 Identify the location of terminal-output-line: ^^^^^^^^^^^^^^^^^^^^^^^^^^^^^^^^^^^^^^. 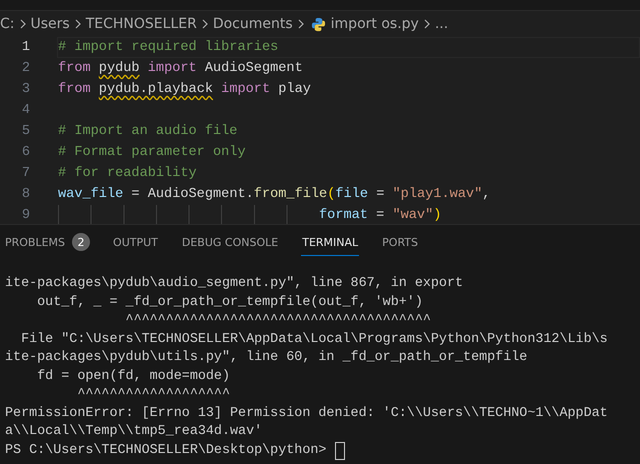
(278, 321).